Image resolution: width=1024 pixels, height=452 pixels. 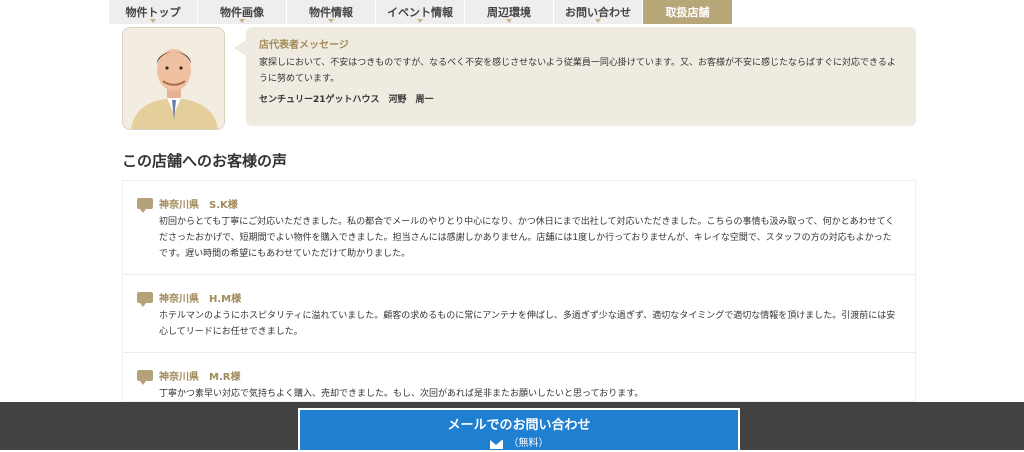 I want to click on footer-bar: メールでのお問い合わせ （無料）, so click(x=512, y=427).